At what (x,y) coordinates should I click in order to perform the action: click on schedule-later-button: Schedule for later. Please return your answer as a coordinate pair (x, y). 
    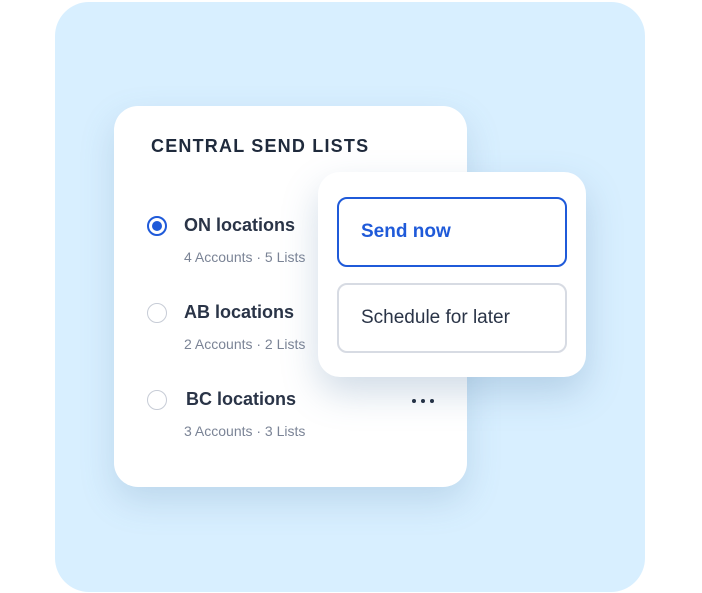
    Looking at the image, I should click on (452, 318).